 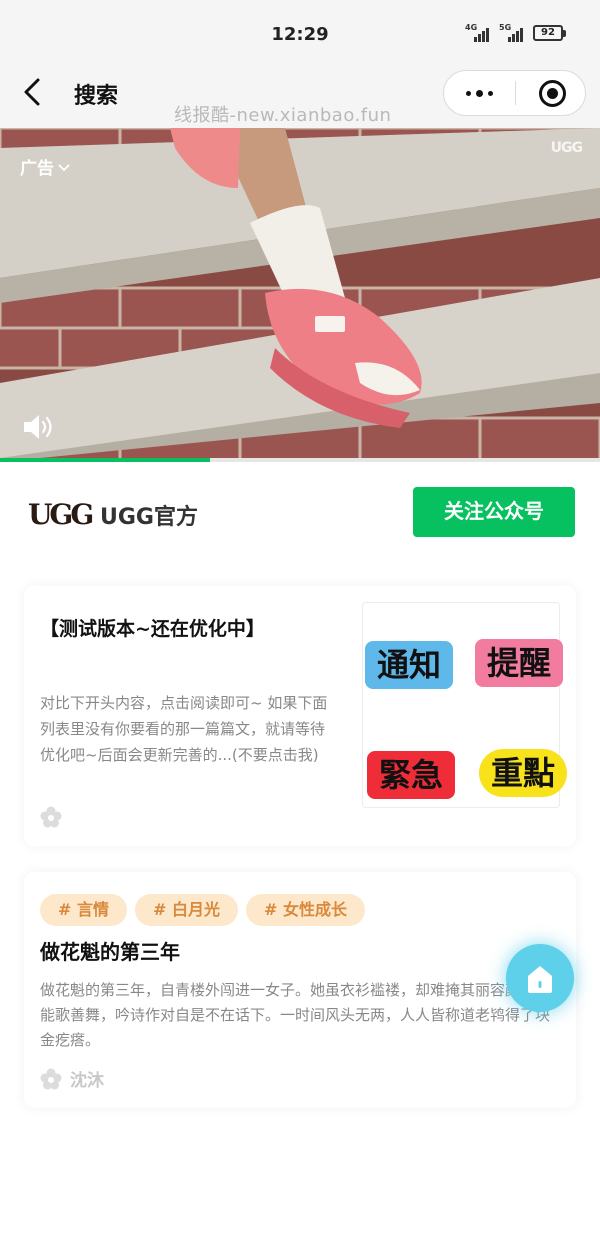 What do you see at coordinates (149, 515) in the screenshot?
I see `account-name: UGG官方` at bounding box center [149, 515].